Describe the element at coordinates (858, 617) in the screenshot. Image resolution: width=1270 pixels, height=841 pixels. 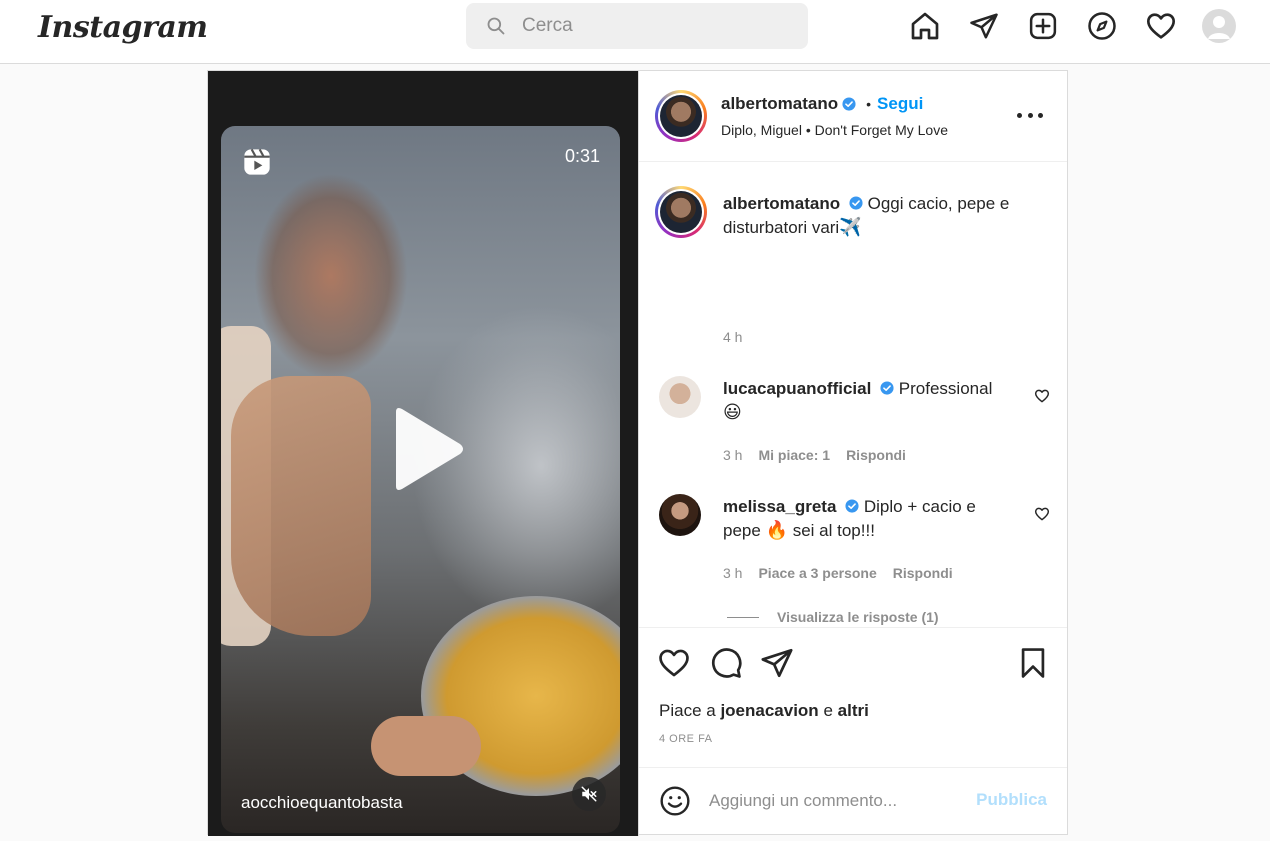
I see `view-replies-label: Visualizza le risposte (1)` at that location.